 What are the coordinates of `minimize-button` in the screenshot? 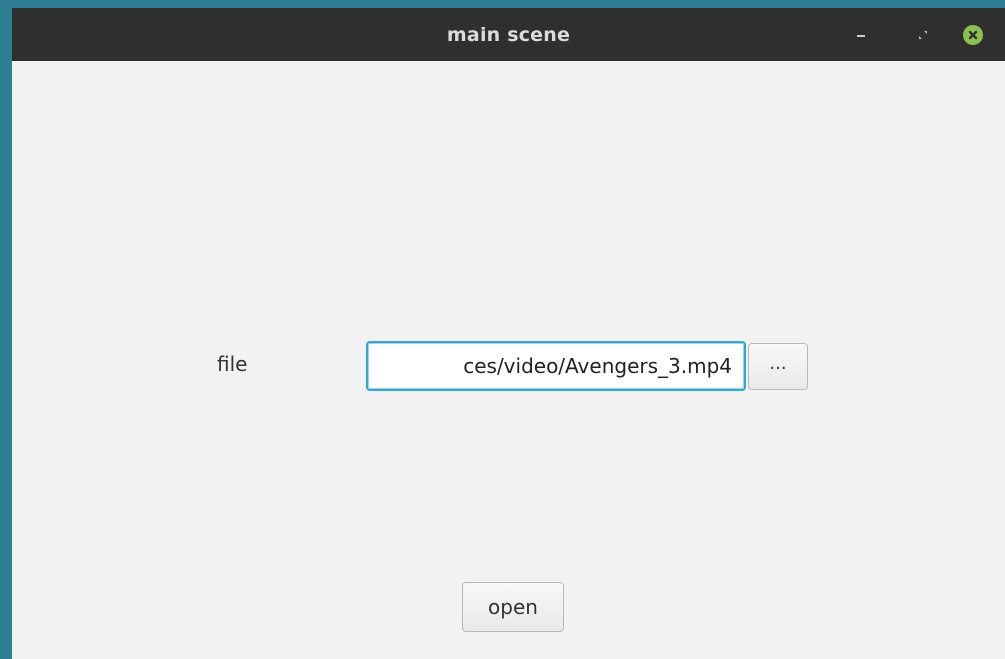 It's located at (861, 35).